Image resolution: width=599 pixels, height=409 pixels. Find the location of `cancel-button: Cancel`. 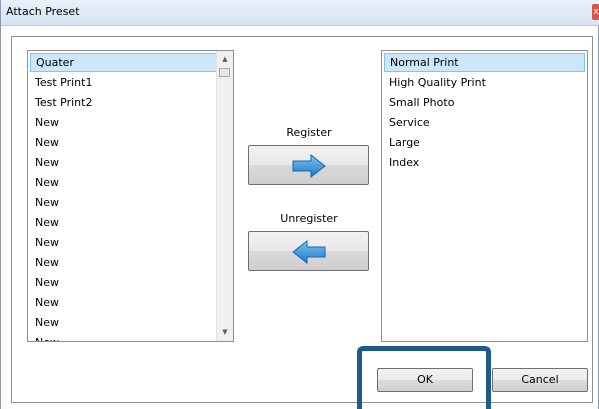

cancel-button: Cancel is located at coordinates (540, 380).